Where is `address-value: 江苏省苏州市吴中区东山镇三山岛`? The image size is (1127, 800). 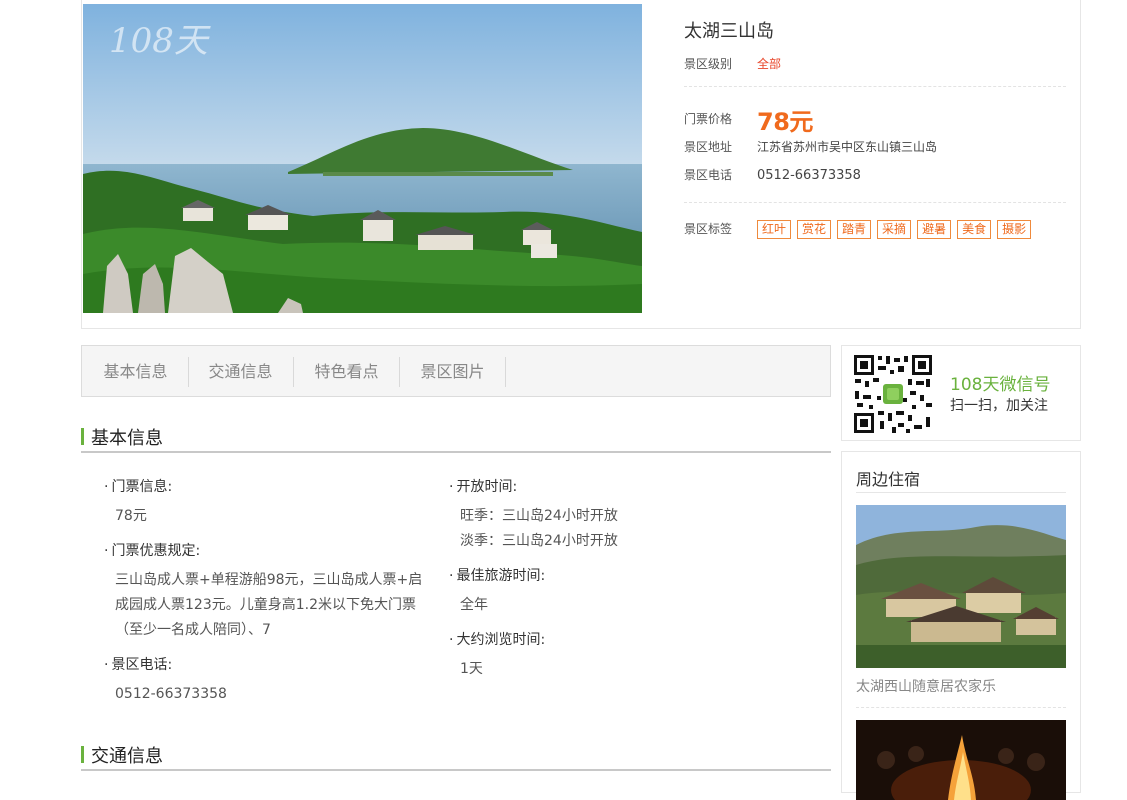 address-value: 江苏省苏州市吴中区东山镇三山岛 is located at coordinates (847, 147).